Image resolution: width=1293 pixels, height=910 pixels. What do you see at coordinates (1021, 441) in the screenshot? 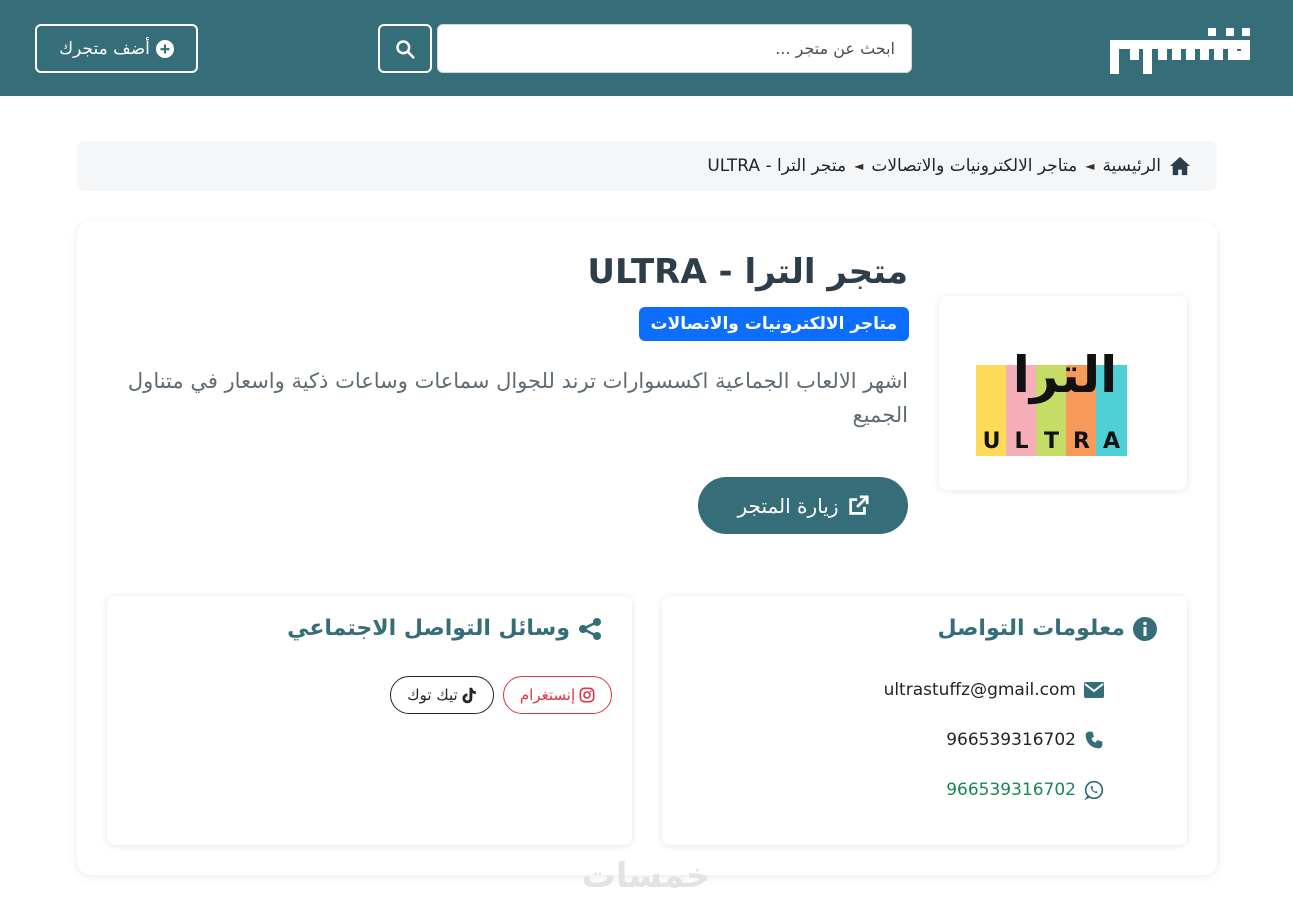
I see `logo-letter: L` at bounding box center [1021, 441].